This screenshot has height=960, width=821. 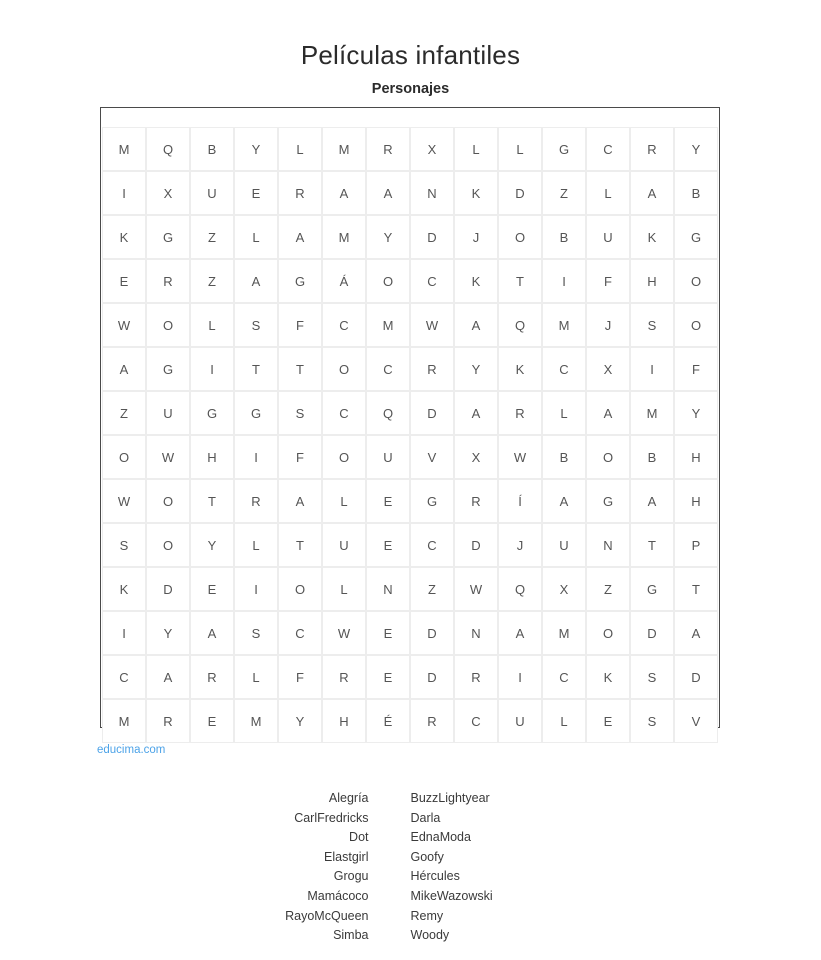 What do you see at coordinates (696, 721) in the screenshot?
I see `grid-cell: V` at bounding box center [696, 721].